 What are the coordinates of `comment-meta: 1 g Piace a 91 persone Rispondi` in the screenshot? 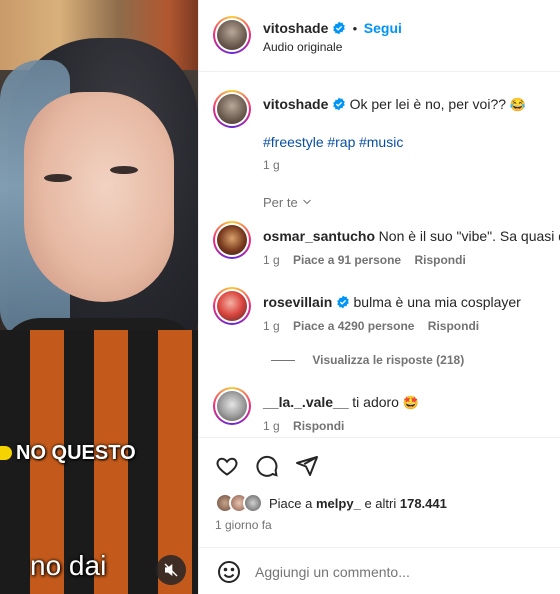 It's located at (364, 260).